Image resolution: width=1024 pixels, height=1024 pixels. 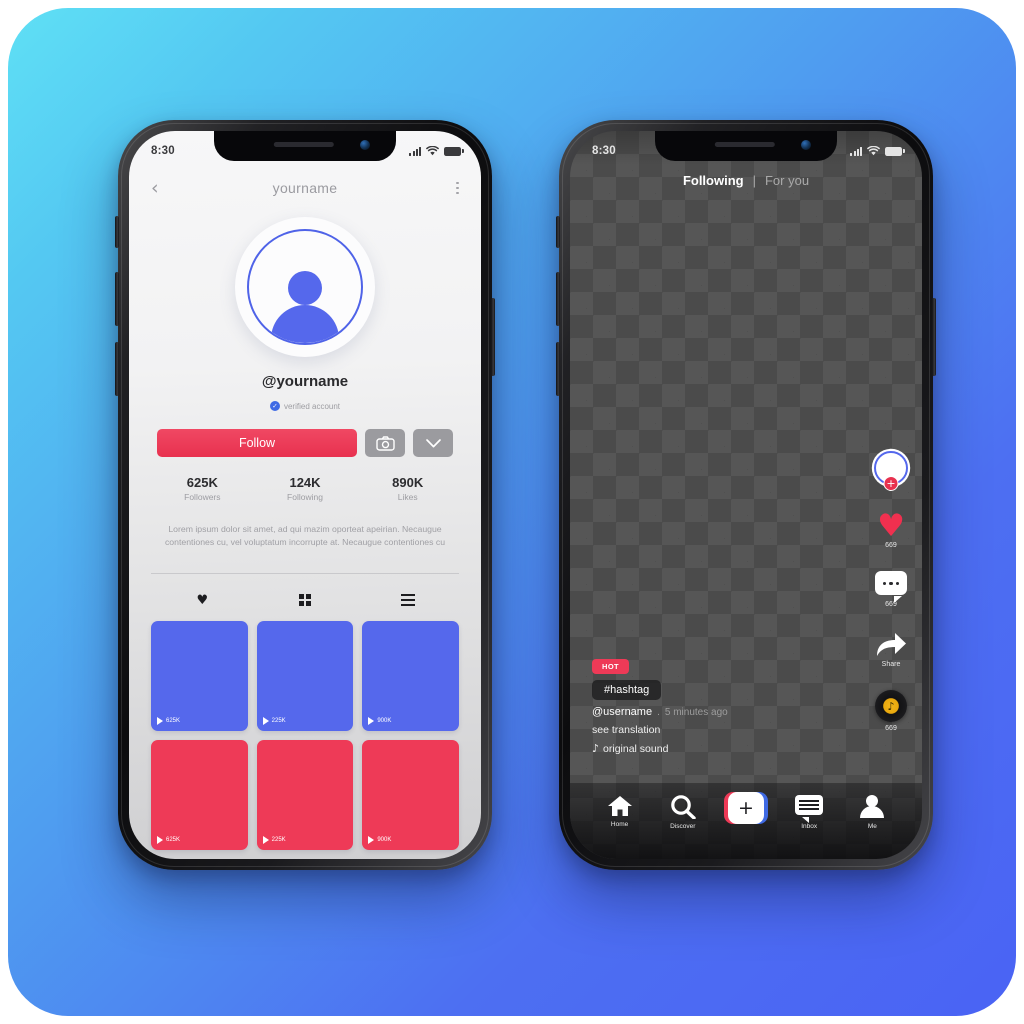 What do you see at coordinates (305, 406) in the screenshot?
I see `verified-badge: ✓ verified account` at bounding box center [305, 406].